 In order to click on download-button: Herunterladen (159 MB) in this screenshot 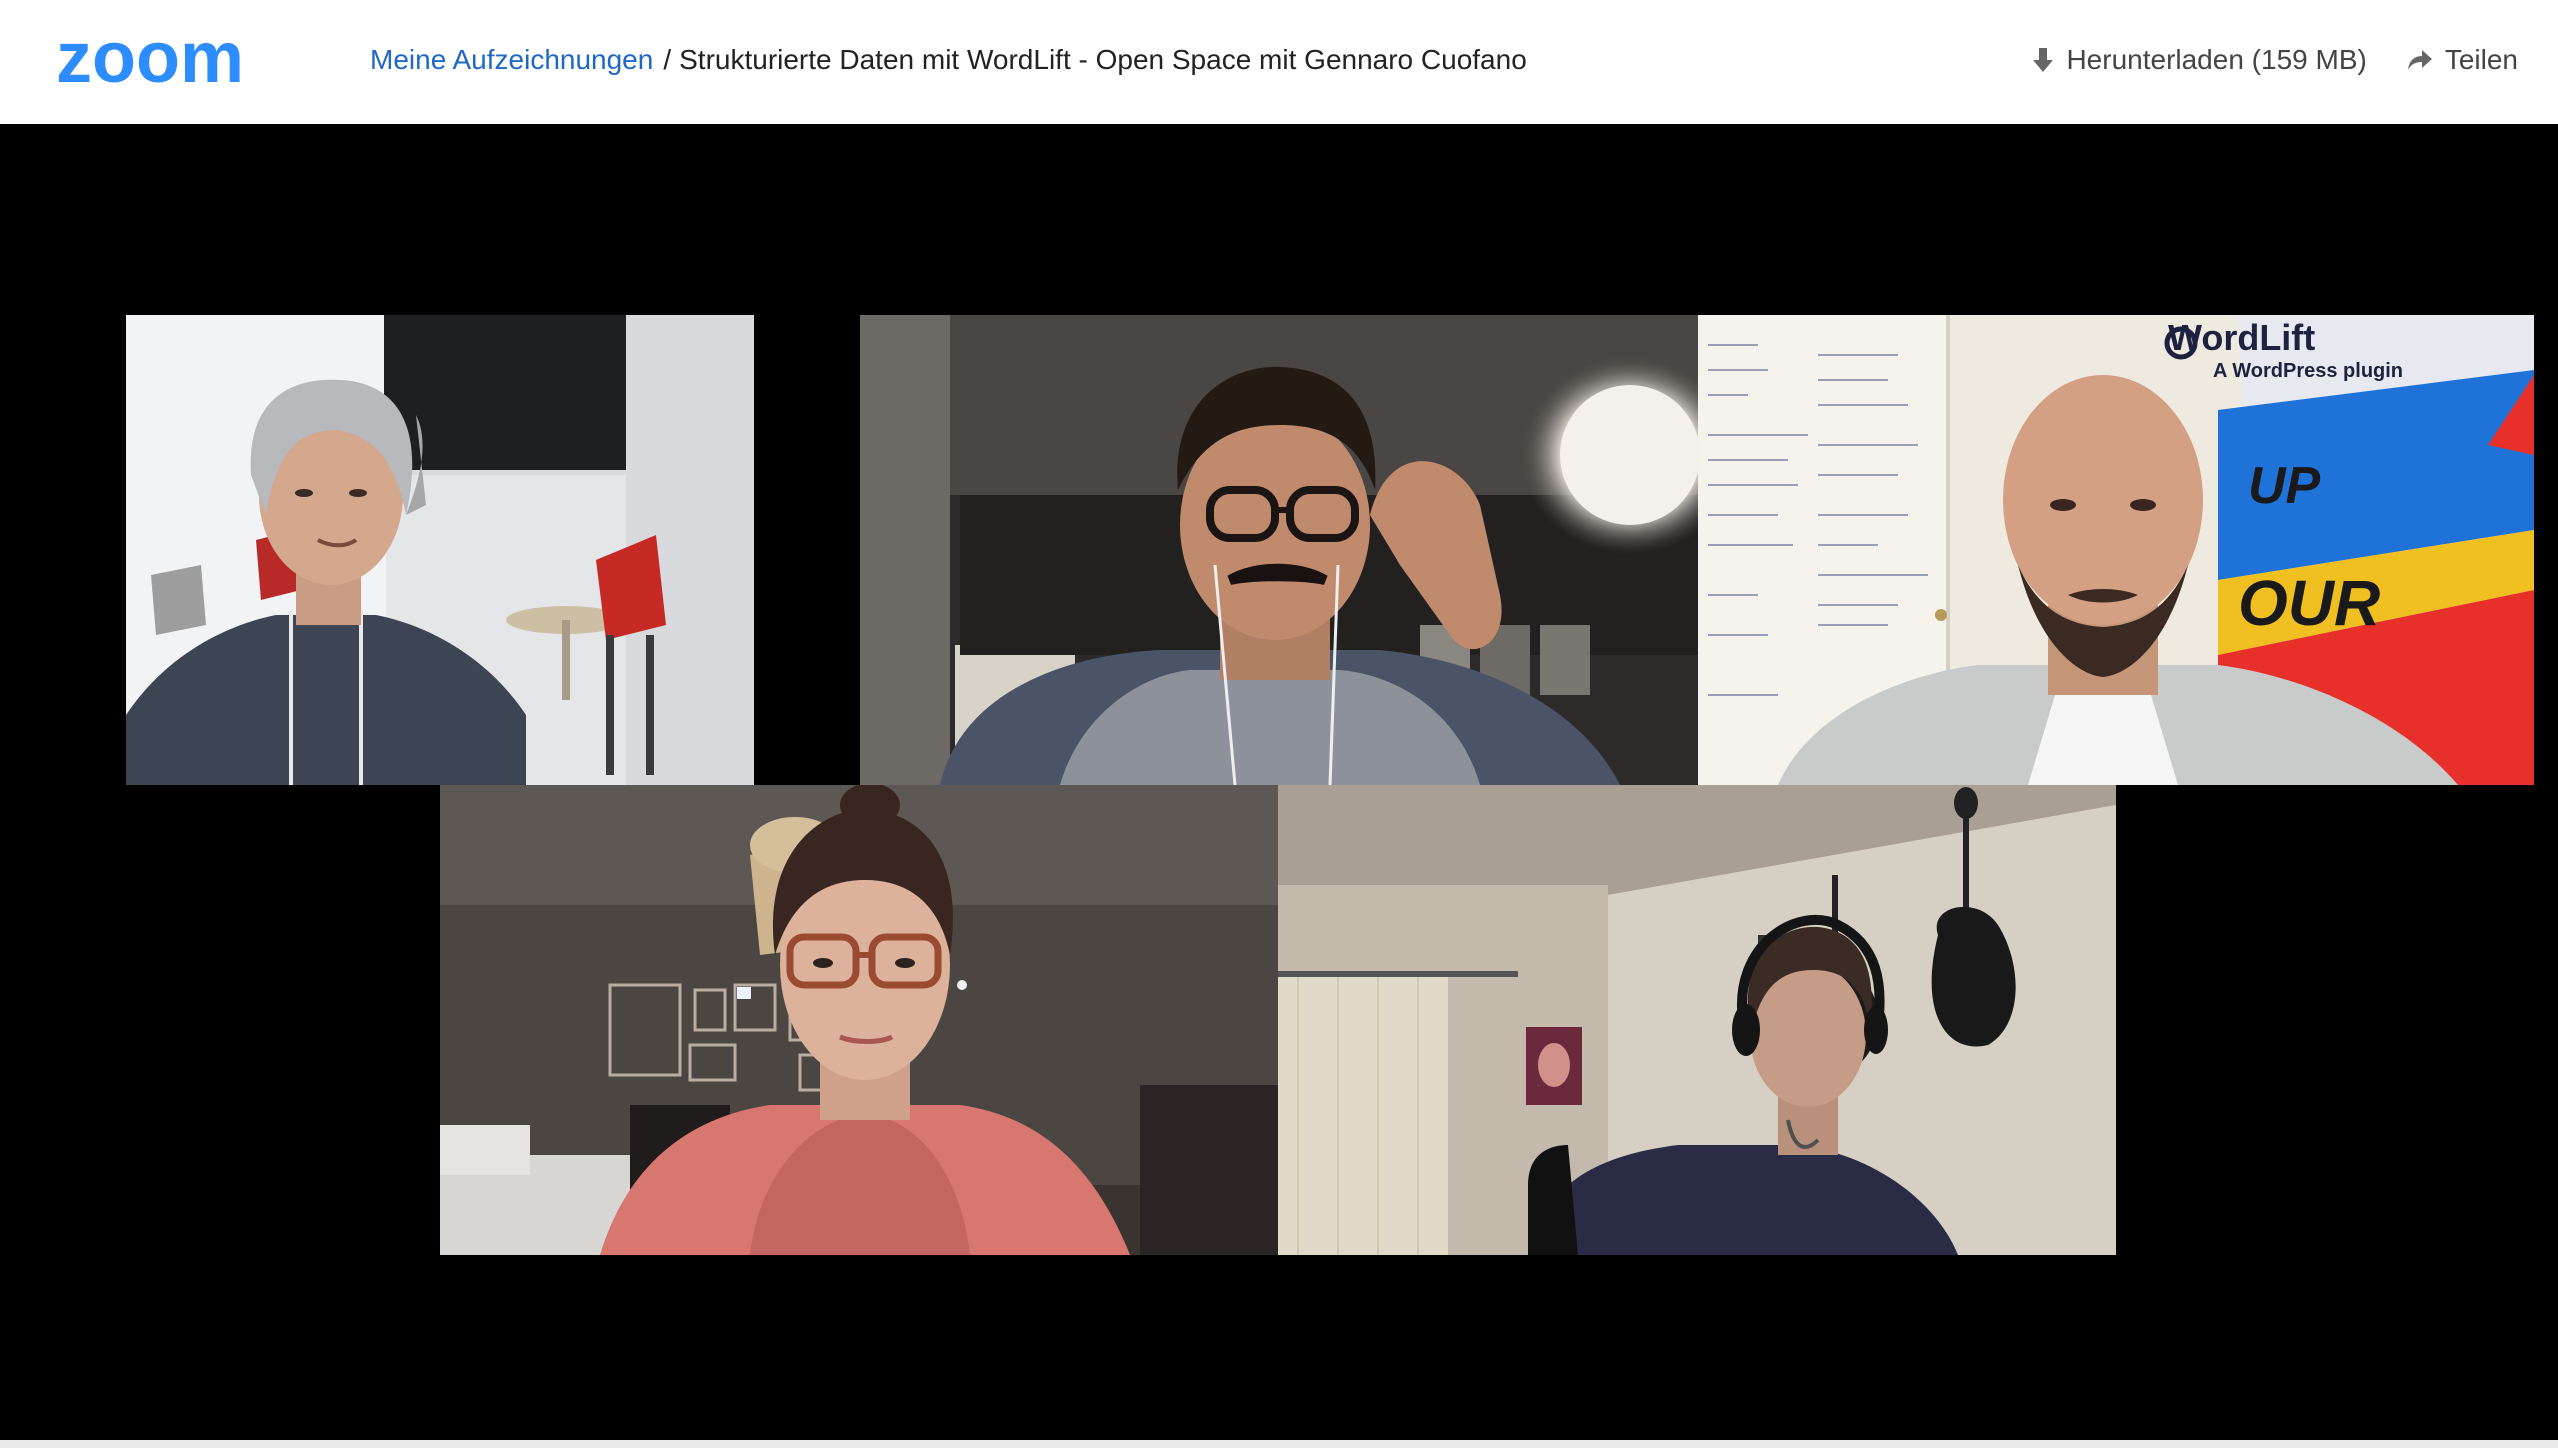, I will do `click(2199, 60)`.